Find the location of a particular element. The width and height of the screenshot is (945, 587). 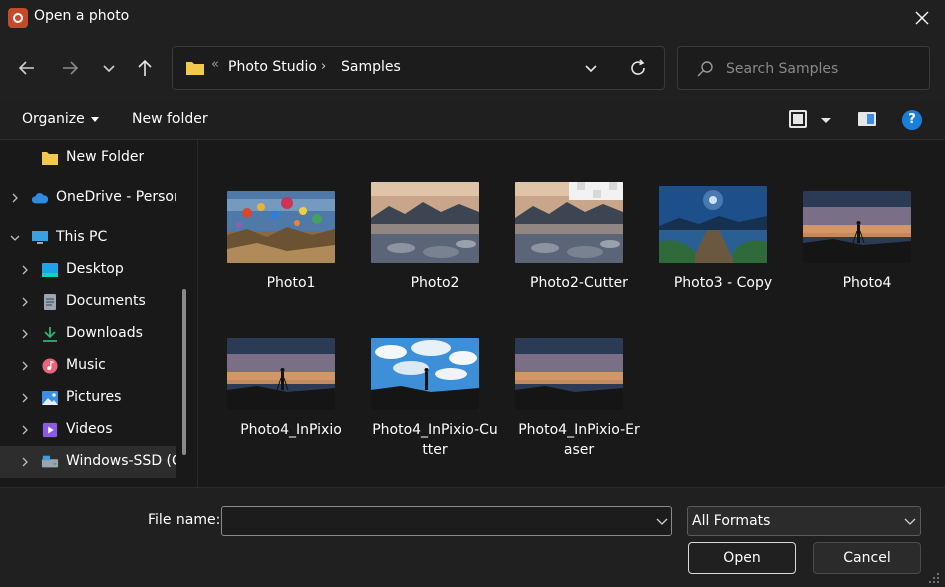

window-title: Open a photo is located at coordinates (82, 16).